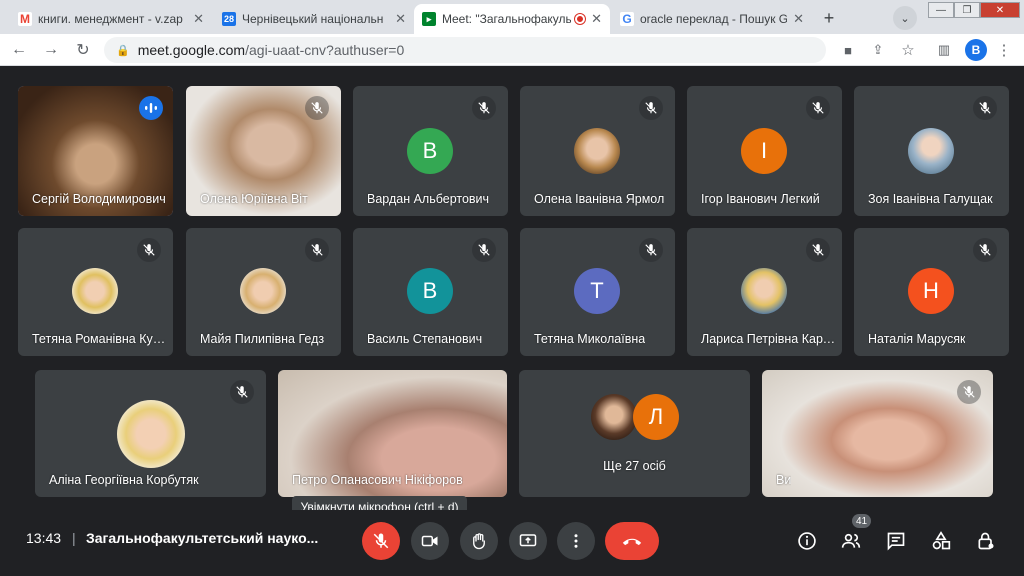 The height and width of the screenshot is (576, 1024). Describe the element at coordinates (599, 199) in the screenshot. I see `participant-name: Олена Іванівна Ярмол` at that location.